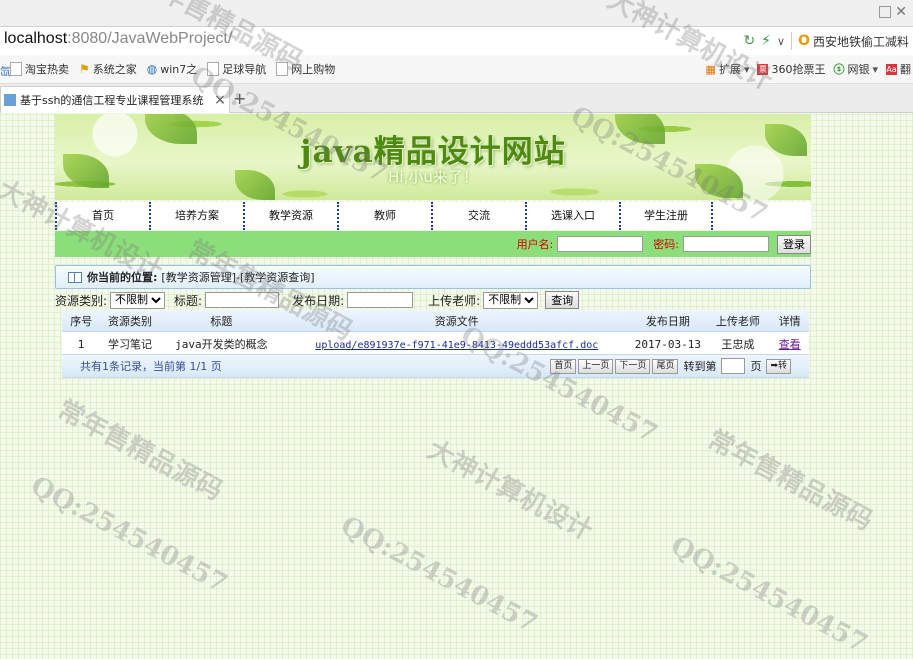 The image size is (913, 659). I want to click on chevron-down-icon: ∨, so click(781, 41).